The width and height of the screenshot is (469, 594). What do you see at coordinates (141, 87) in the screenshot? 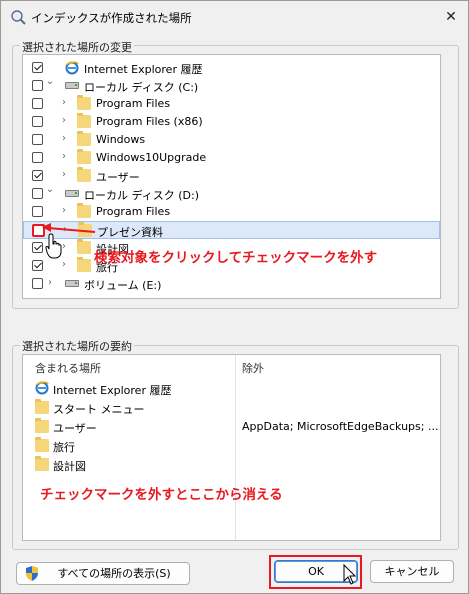
I see `tree-row-label: ローカル ディスク (C:)` at bounding box center [141, 87].